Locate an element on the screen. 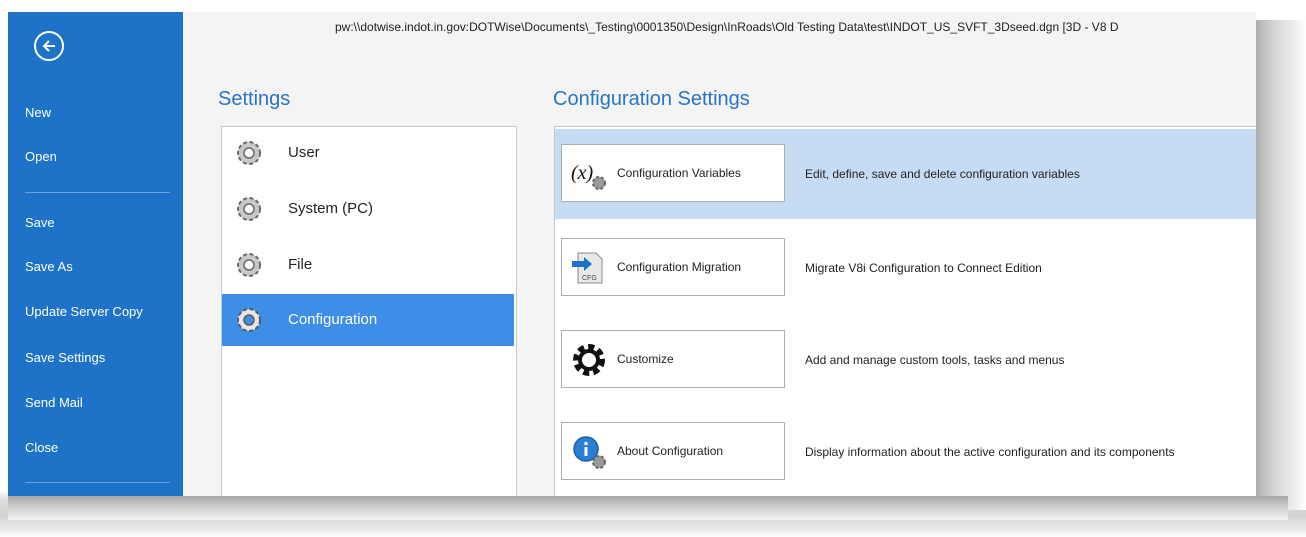  config-button-label: Configuration Variables is located at coordinates (679, 173).